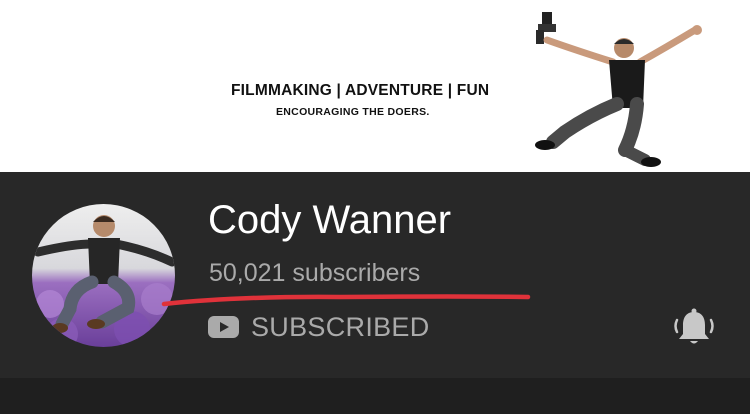  I want to click on subscribed-label: SUBSCRIBED, so click(340, 326).